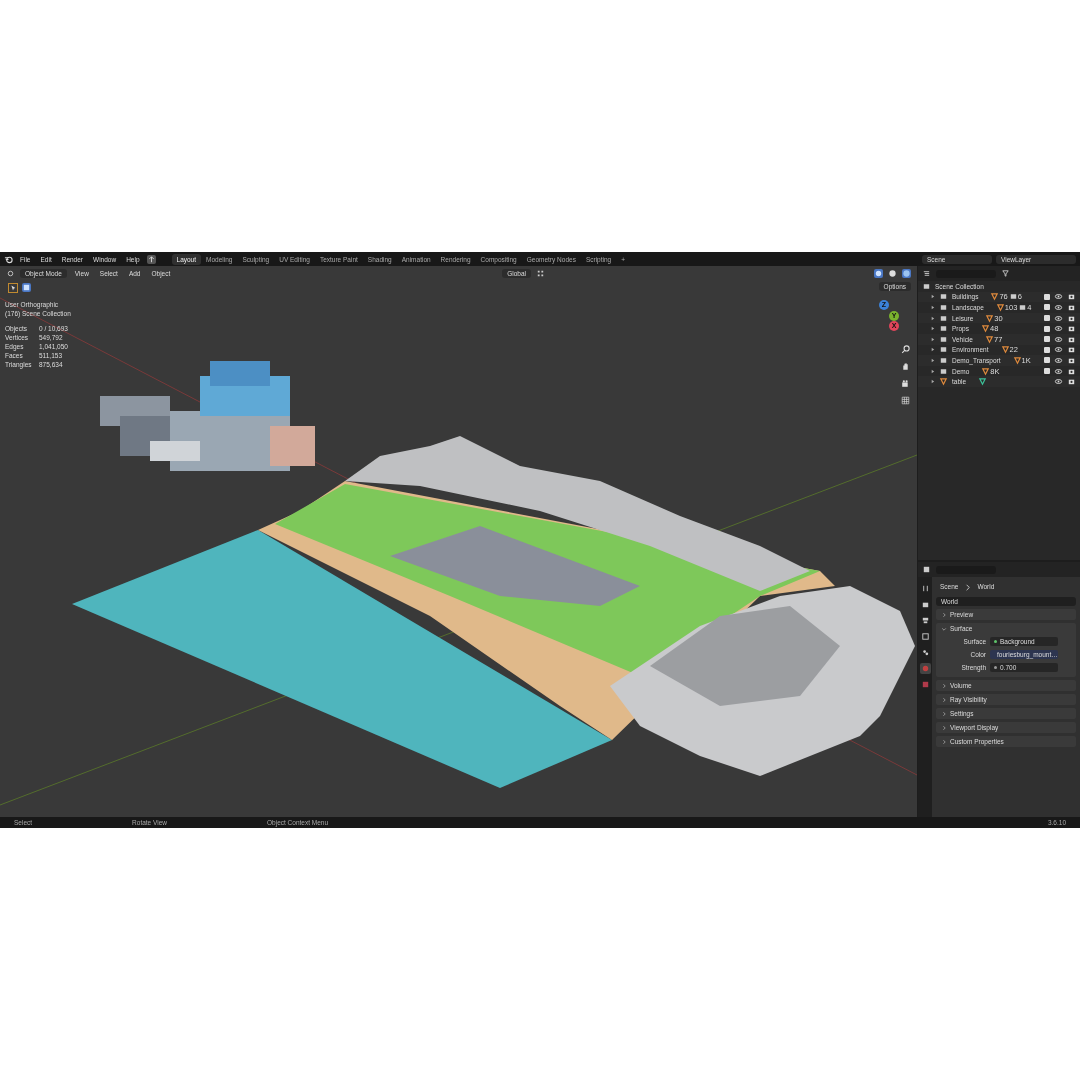 This screenshot has height=1080, width=1080. I want to click on world-tab-icon, so click(925, 668).